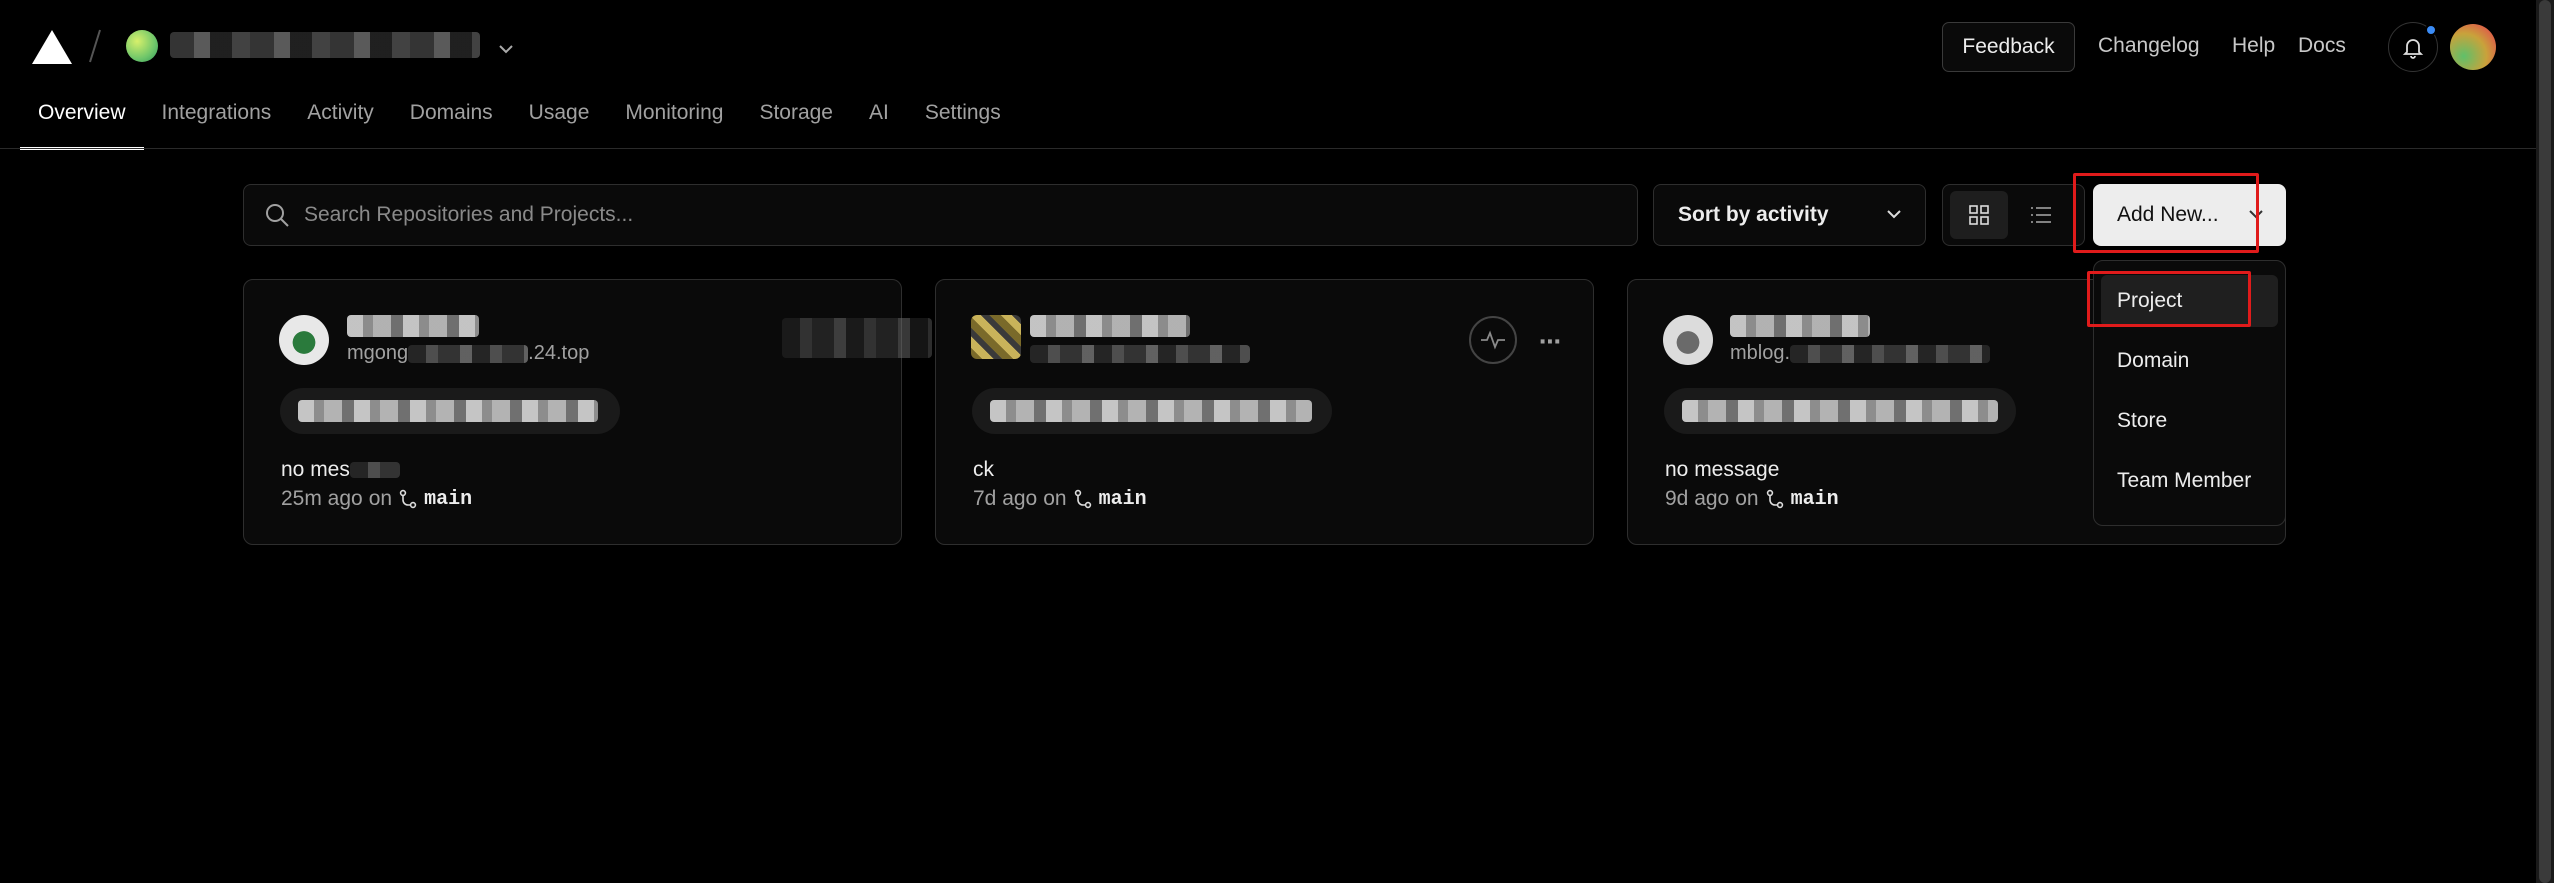 The height and width of the screenshot is (883, 2554). Describe the element at coordinates (2473, 47) in the screenshot. I see `user-avatar` at that location.